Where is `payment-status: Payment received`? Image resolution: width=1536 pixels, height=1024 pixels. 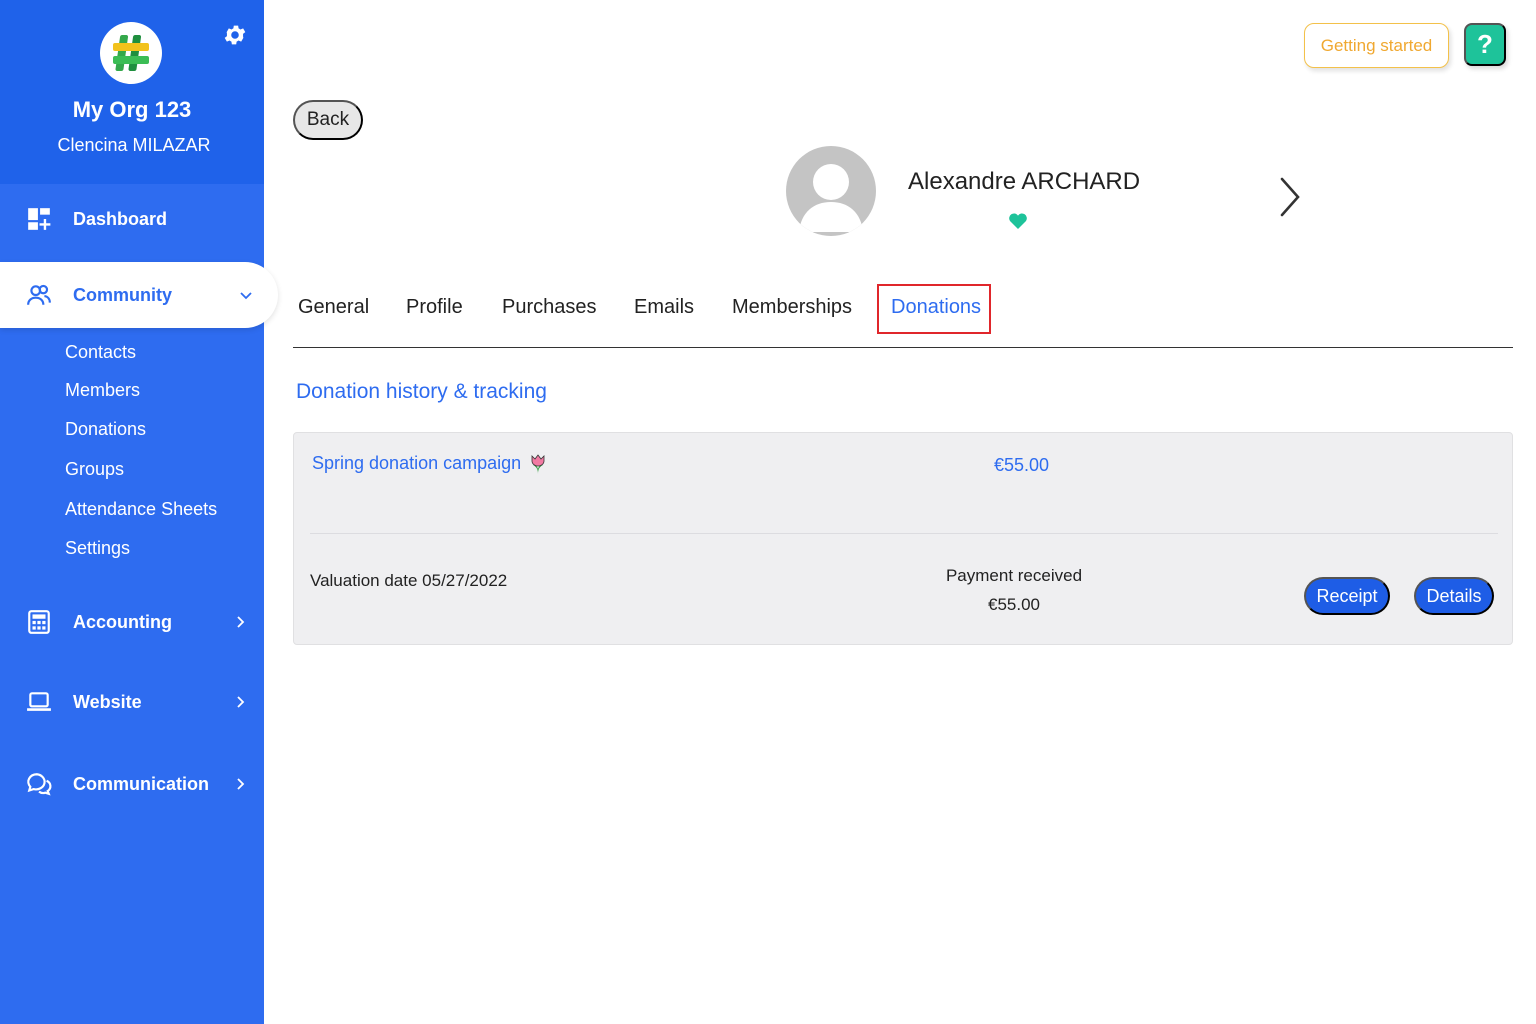 payment-status: Payment received is located at coordinates (1014, 575).